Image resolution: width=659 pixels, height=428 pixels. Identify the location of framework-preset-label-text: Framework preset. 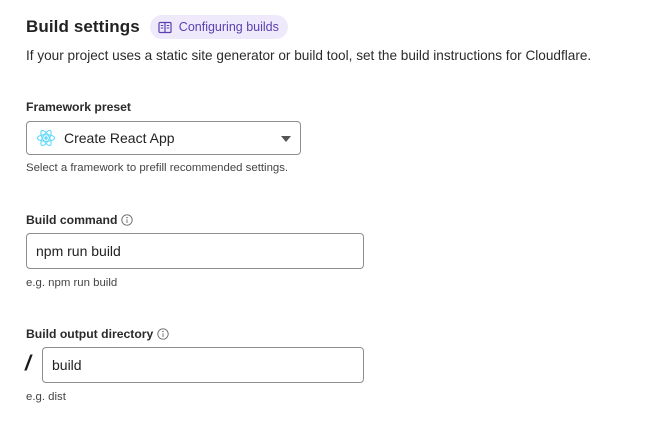
(78, 107).